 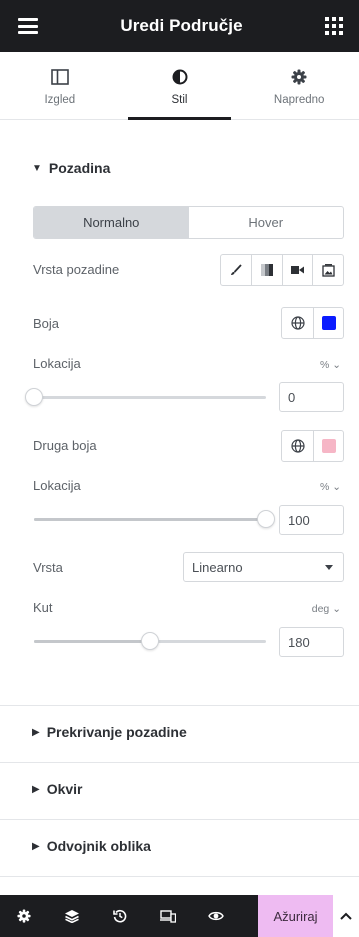 I want to click on tab-napredno: Napredno, so click(x=299, y=85).